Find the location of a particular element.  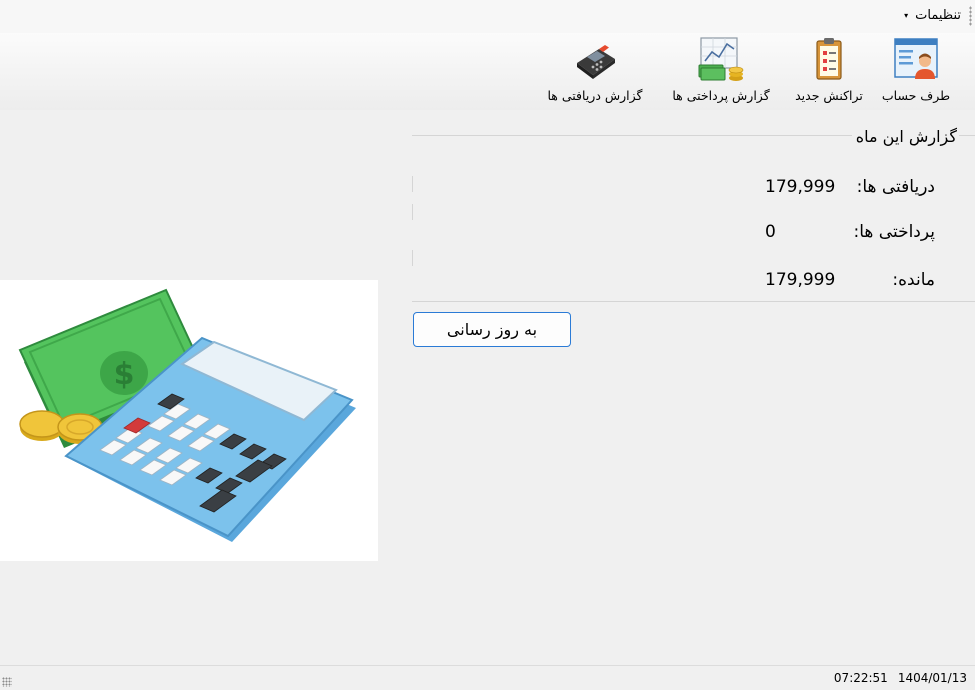

toolbar-payments-report-button: گزارش پرداختی ها is located at coordinates (721, 71).